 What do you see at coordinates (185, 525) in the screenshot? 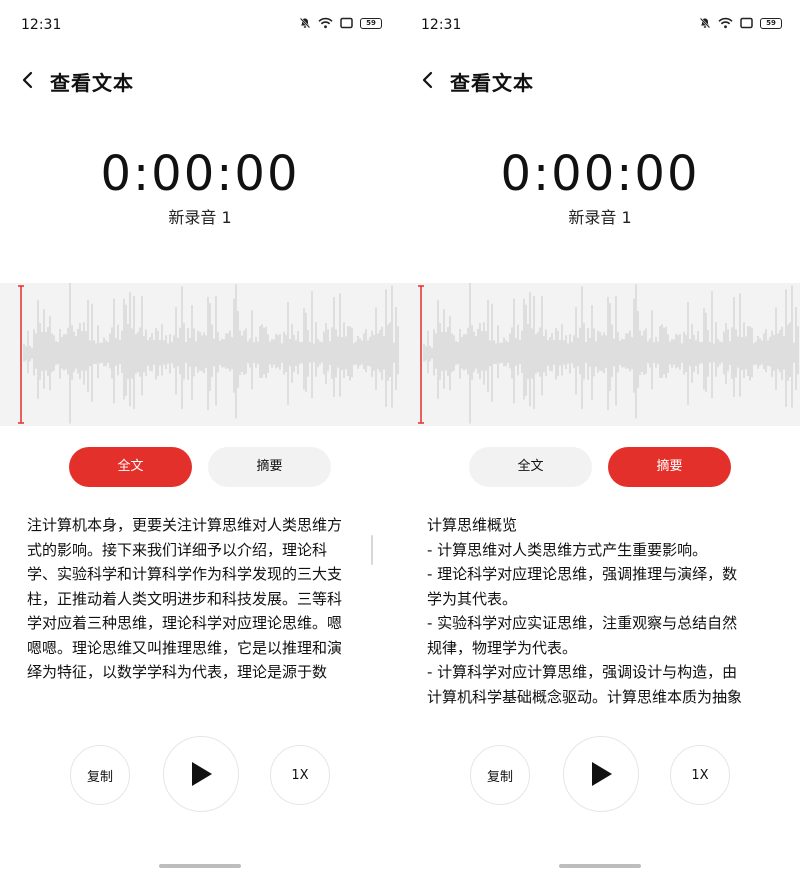
I see `text-line: 注计算机本身，更要关注计算思维对人类思维方` at bounding box center [185, 525].